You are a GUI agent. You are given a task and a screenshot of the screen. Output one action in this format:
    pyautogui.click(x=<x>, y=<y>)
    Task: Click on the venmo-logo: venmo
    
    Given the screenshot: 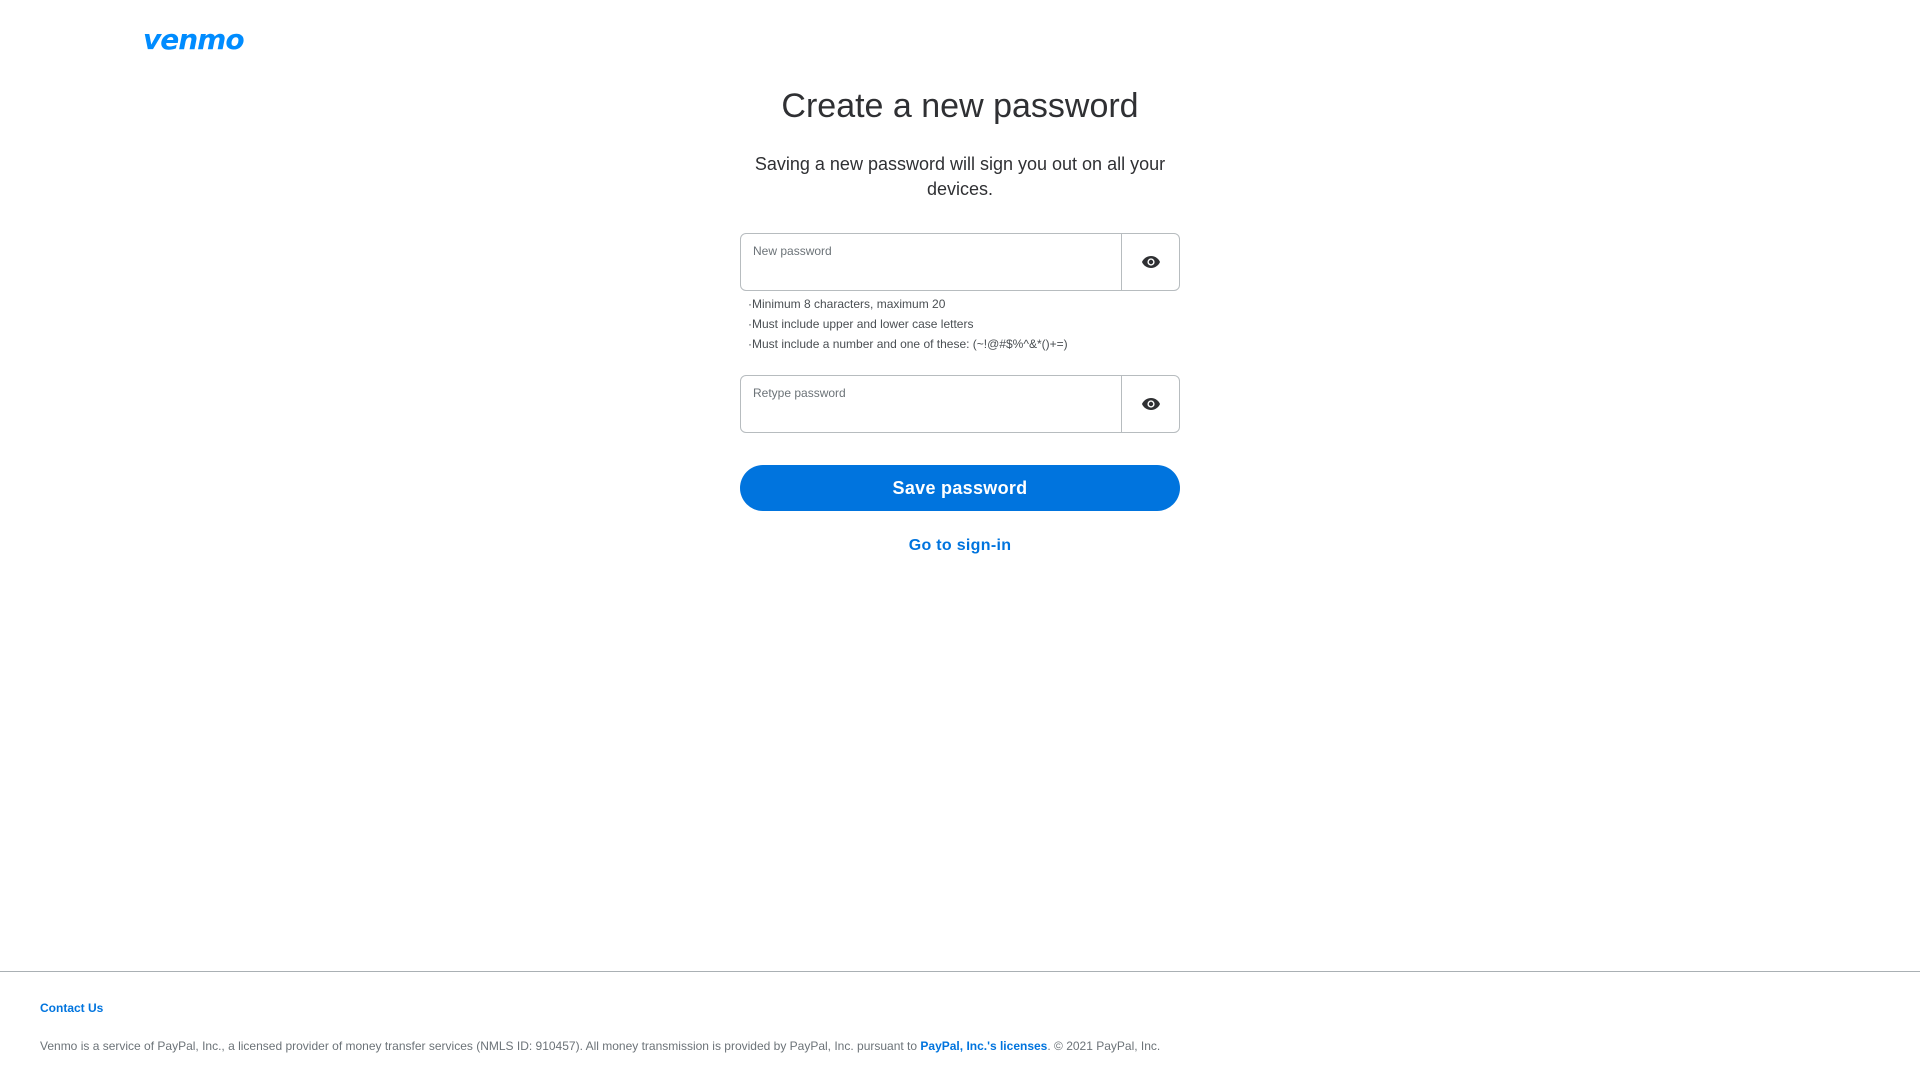 What is the action you would take?
    pyautogui.click(x=194, y=40)
    